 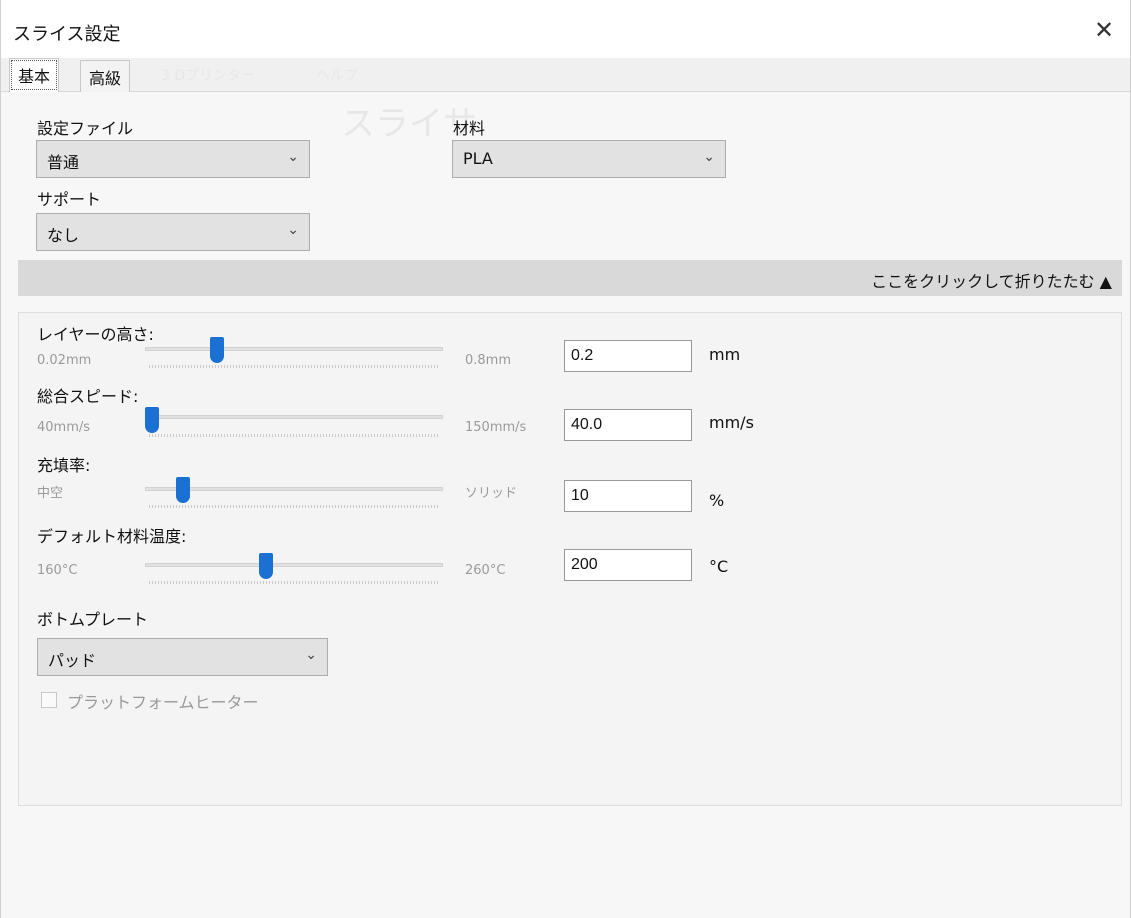 I want to click on overall-speed-label: 総合スピード:, so click(x=88, y=396).